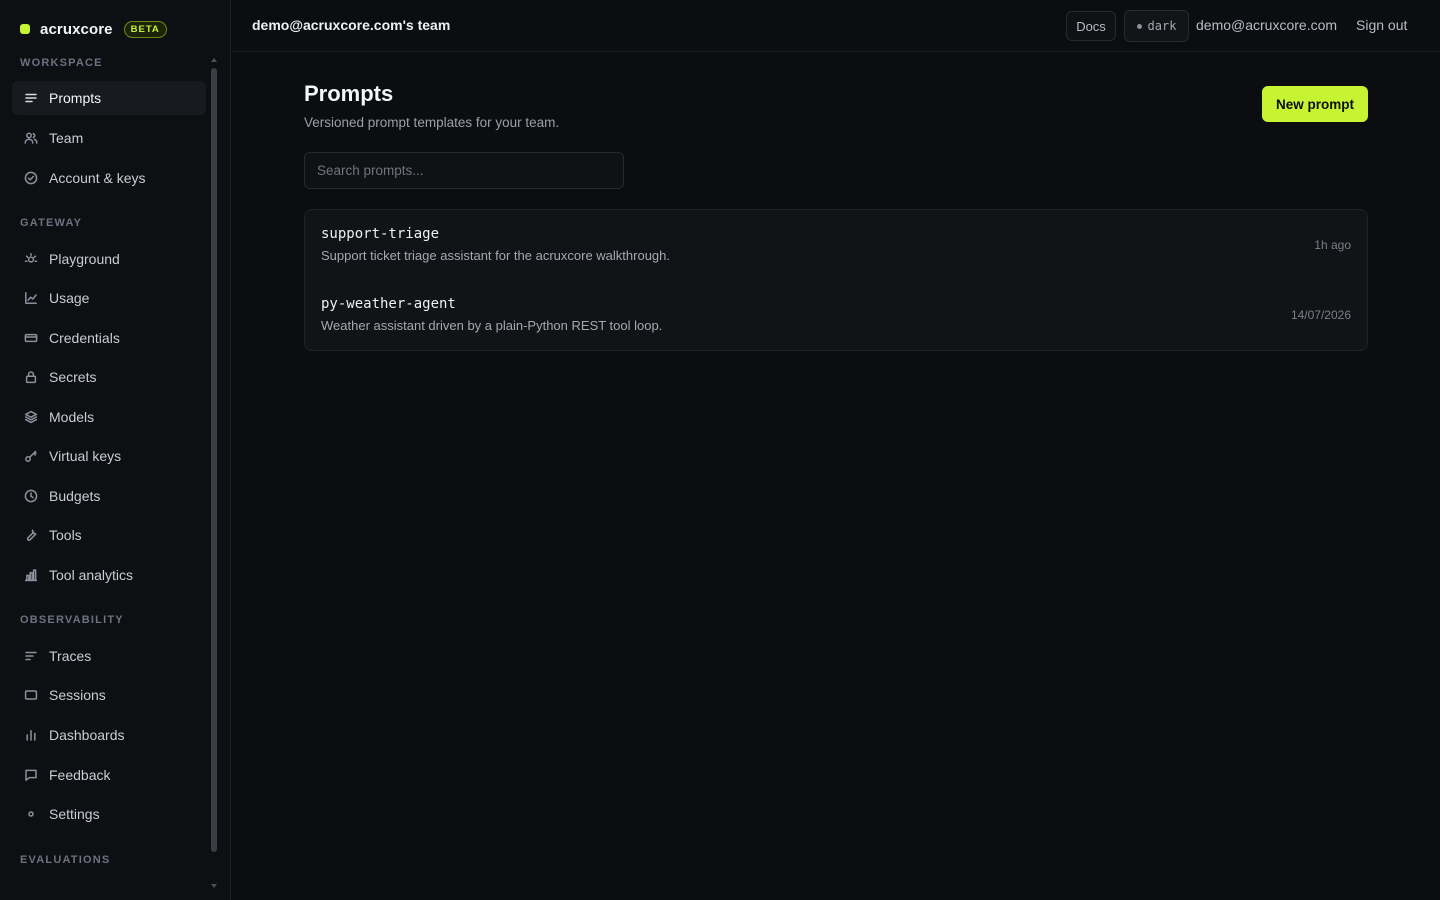  Describe the element at coordinates (1267, 25) in the screenshot. I see `user-email: demo@acruxcore.com` at that location.